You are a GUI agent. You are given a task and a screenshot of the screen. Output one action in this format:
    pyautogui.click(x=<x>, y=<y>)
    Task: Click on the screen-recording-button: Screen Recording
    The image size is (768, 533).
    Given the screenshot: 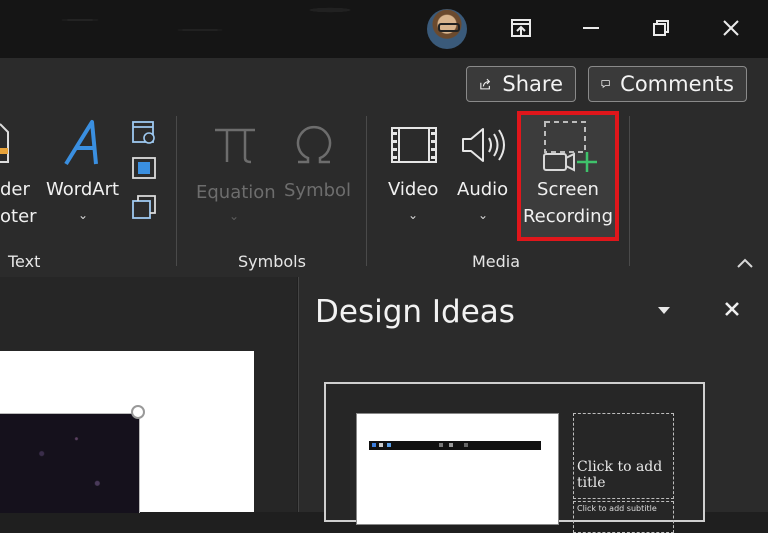 What is the action you would take?
    pyautogui.click(x=568, y=176)
    